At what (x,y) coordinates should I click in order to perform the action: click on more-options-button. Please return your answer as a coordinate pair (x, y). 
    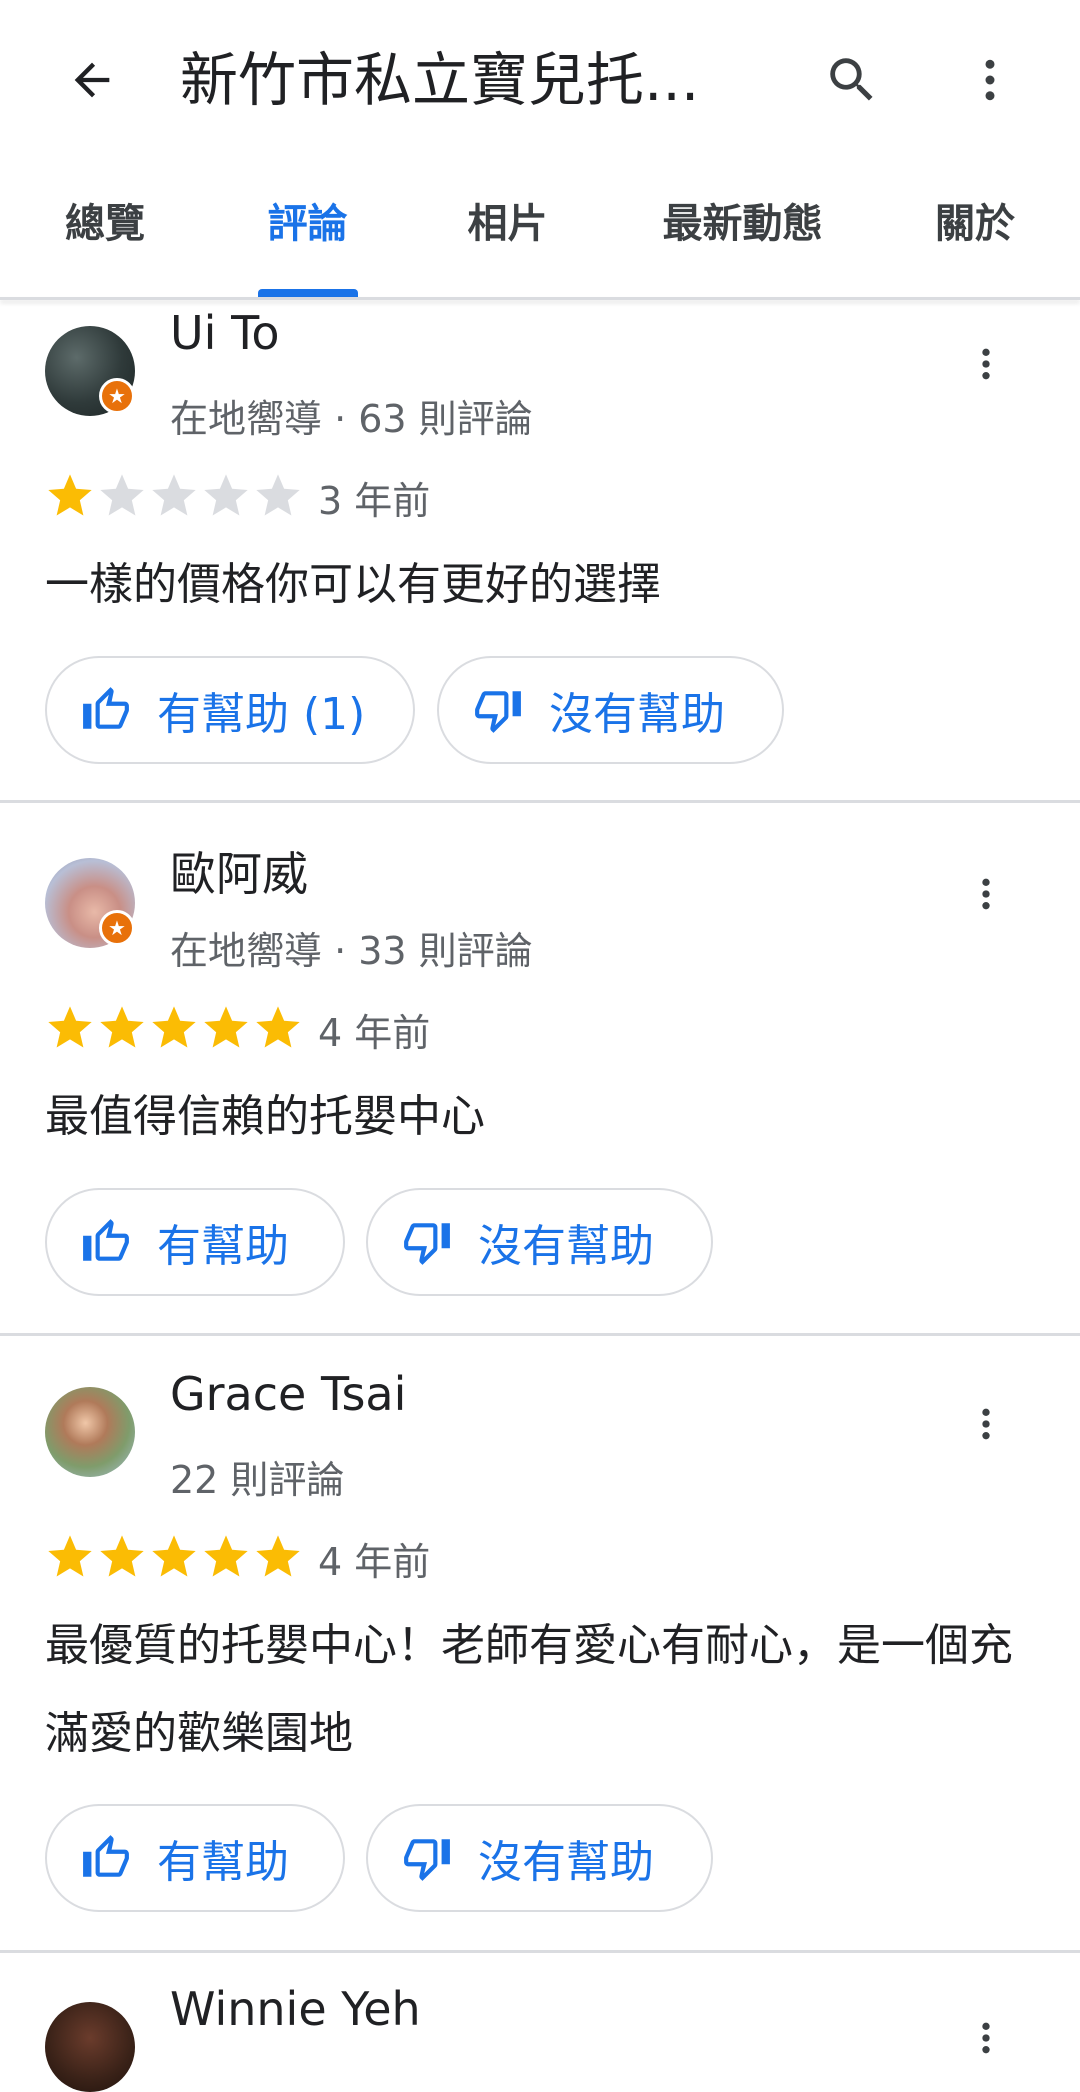
    Looking at the image, I should click on (990, 80).